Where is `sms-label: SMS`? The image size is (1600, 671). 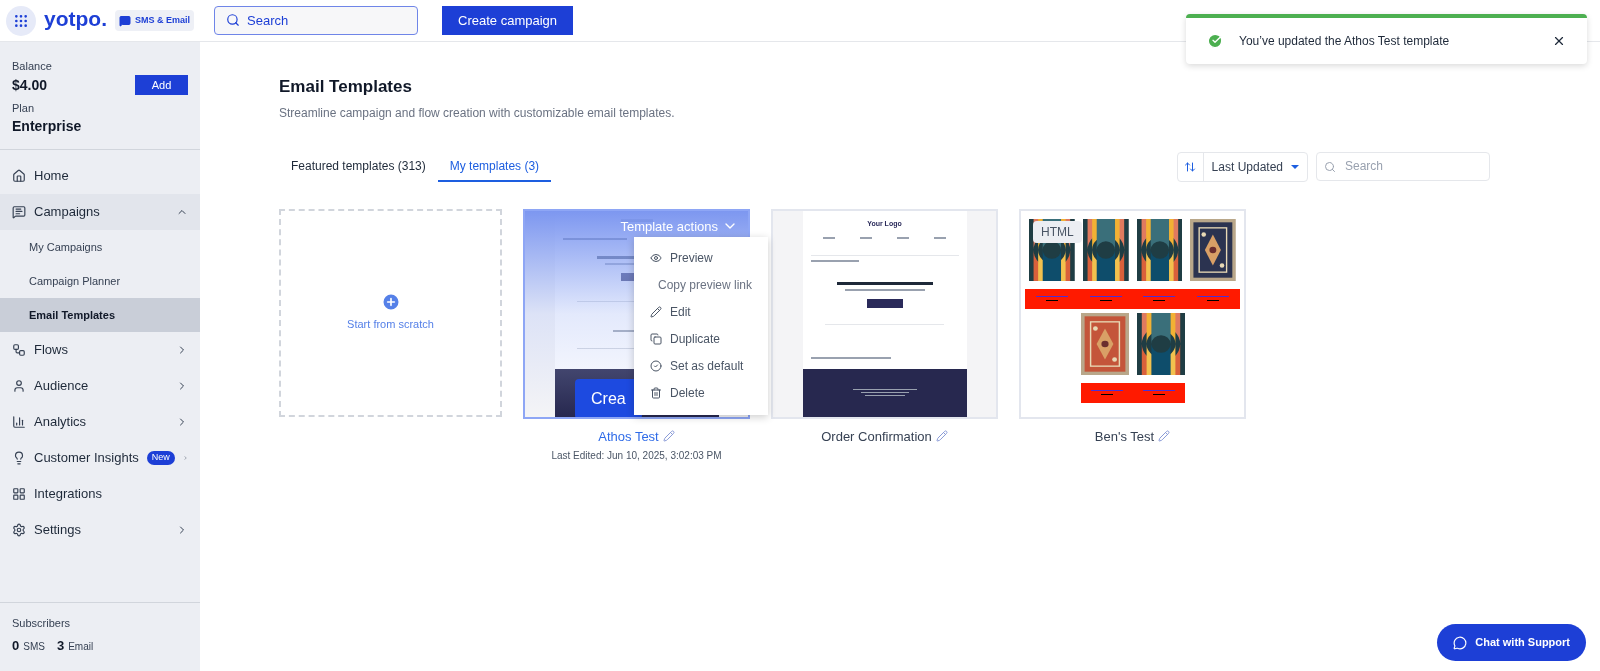
sms-label: SMS is located at coordinates (34, 646).